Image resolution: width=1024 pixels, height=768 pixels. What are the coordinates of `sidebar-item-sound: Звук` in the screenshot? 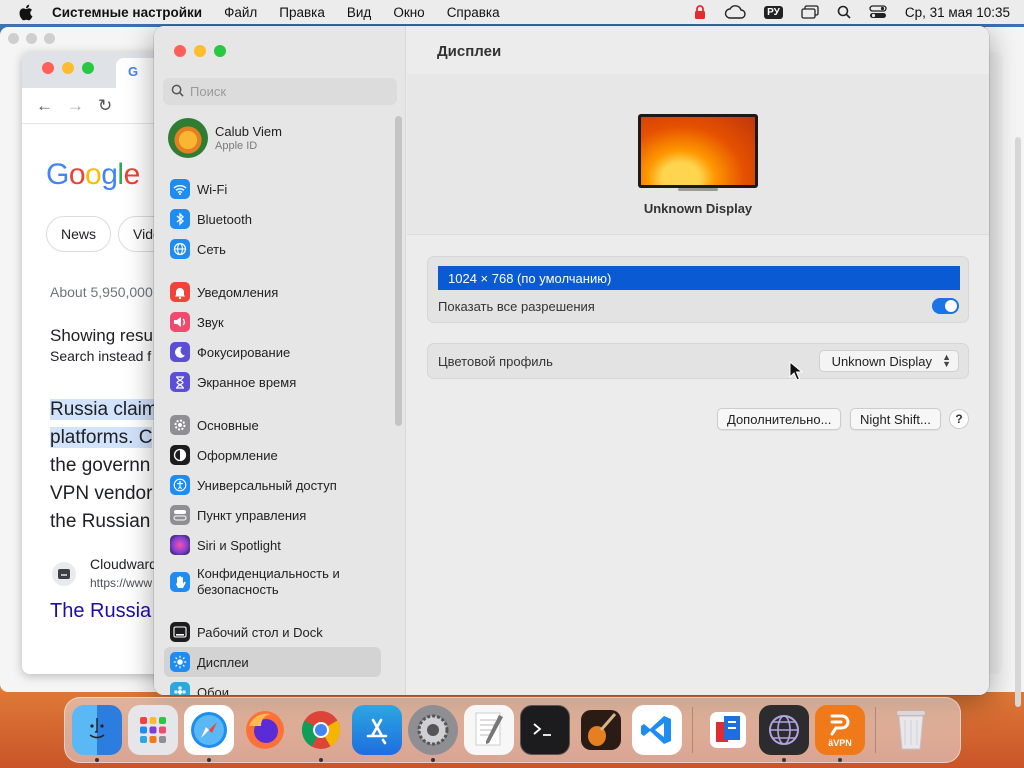 It's located at (272, 322).